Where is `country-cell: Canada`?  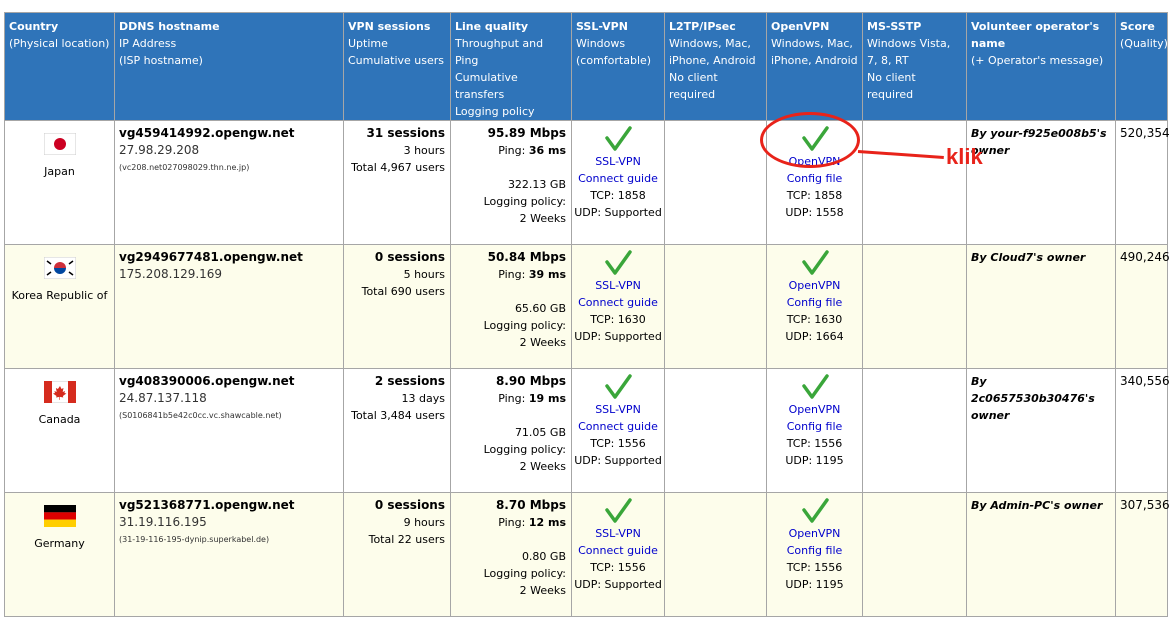
country-cell: Canada is located at coordinates (59, 430).